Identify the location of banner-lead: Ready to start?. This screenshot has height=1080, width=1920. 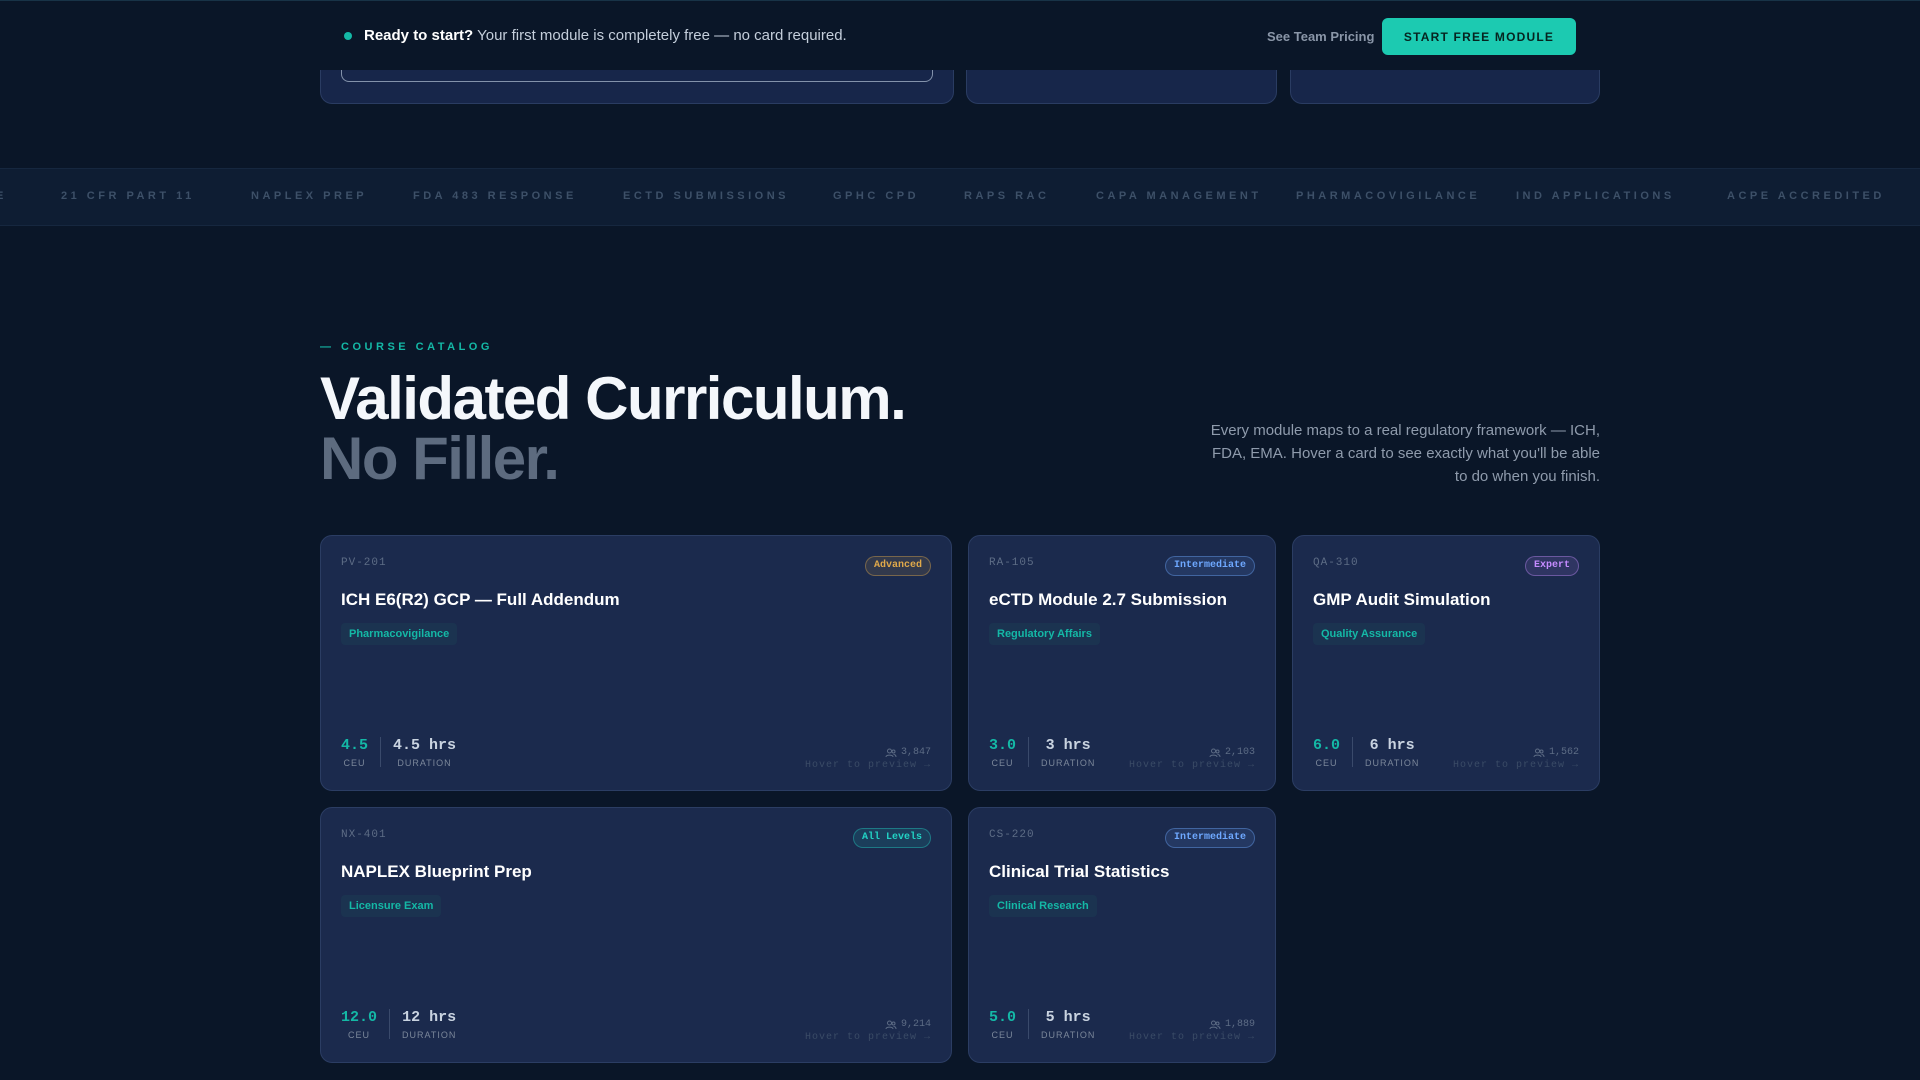
(419, 35).